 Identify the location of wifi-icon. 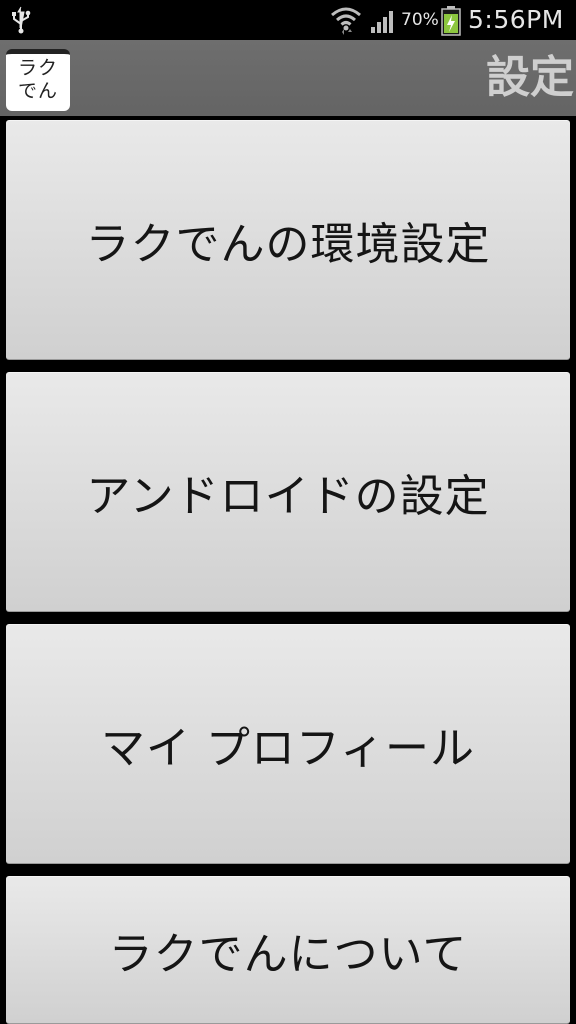
(346, 21).